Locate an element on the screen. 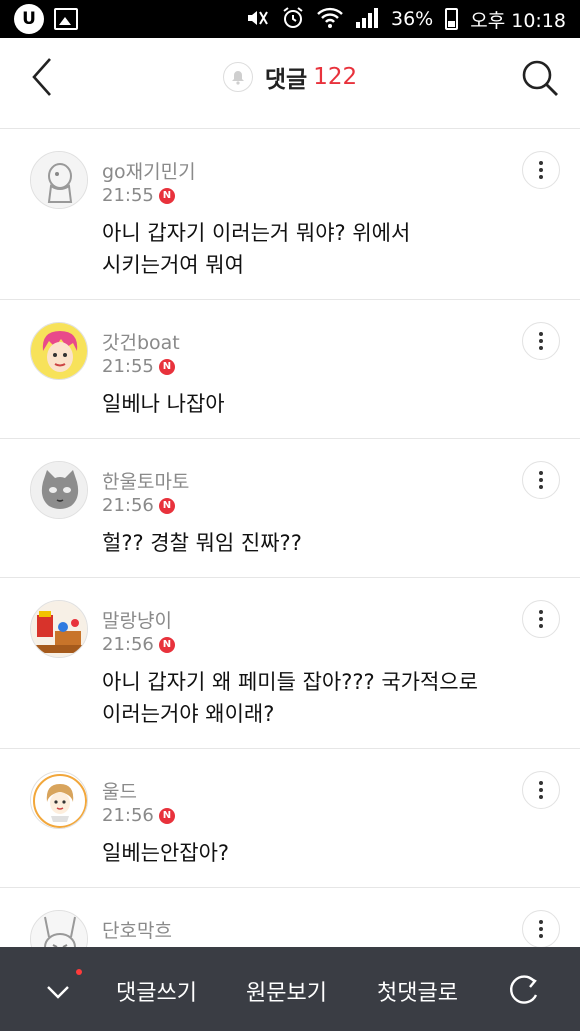 Image resolution: width=580 pixels, height=1031 pixels. comment-text: 일베나 나잡아 is located at coordinates (322, 404).